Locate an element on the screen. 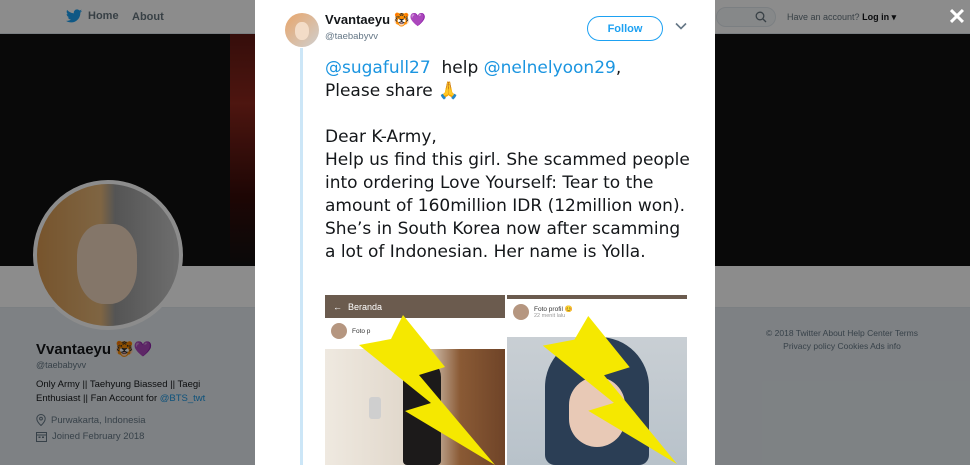 The image size is (970, 465). media-image-1: ← Beranda Foto p is located at coordinates (415, 380).